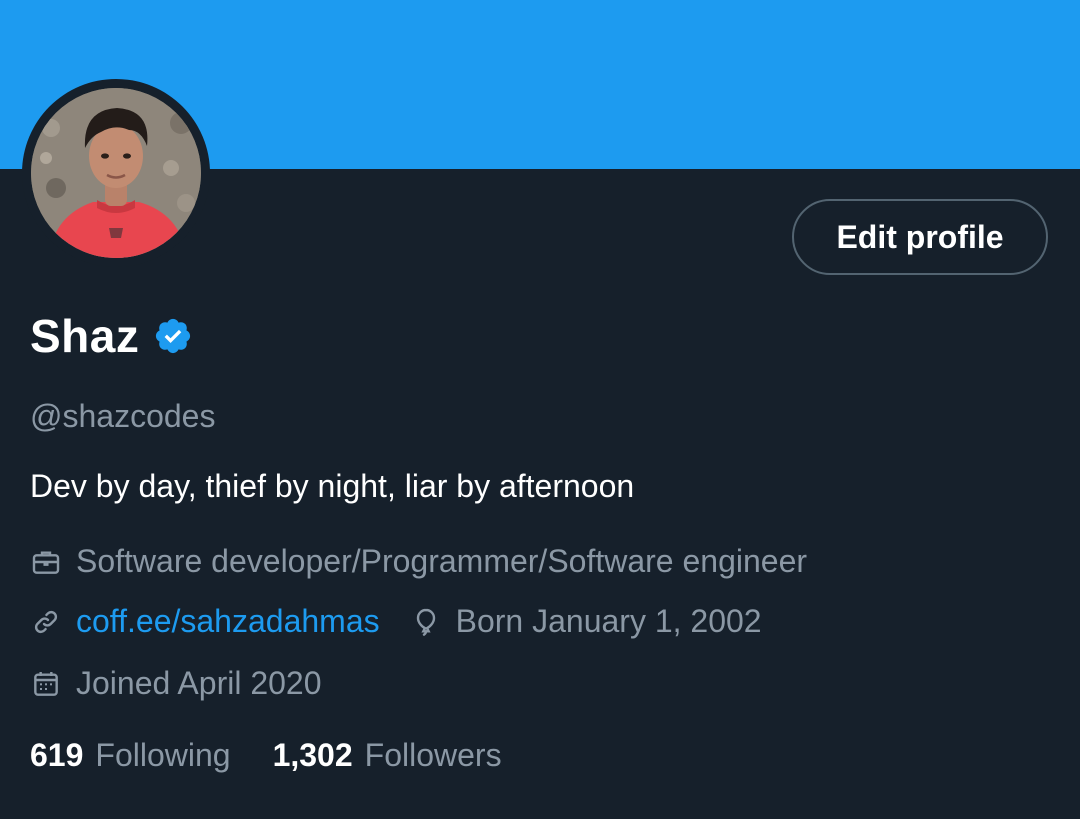 The width and height of the screenshot is (1080, 819). Describe the element at coordinates (123, 416) in the screenshot. I see `username-handle: @shazcodes` at that location.